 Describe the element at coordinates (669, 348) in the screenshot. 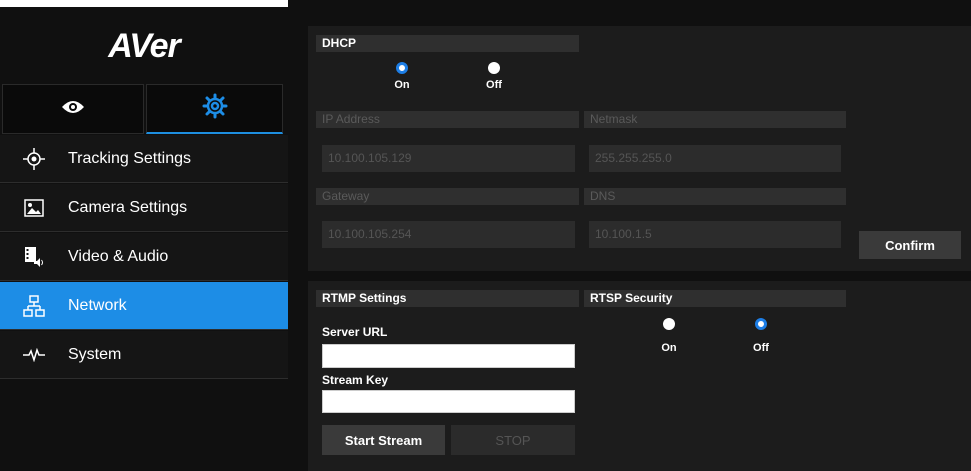

I see `rtsp-on-label: On` at that location.